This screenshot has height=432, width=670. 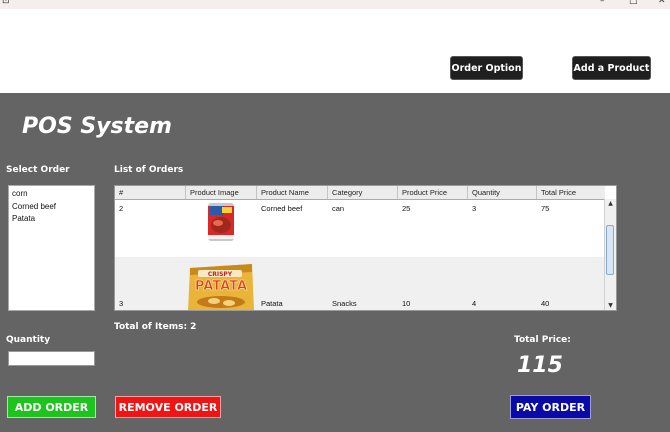 I want to click on list-item: corn, so click(x=51, y=194).